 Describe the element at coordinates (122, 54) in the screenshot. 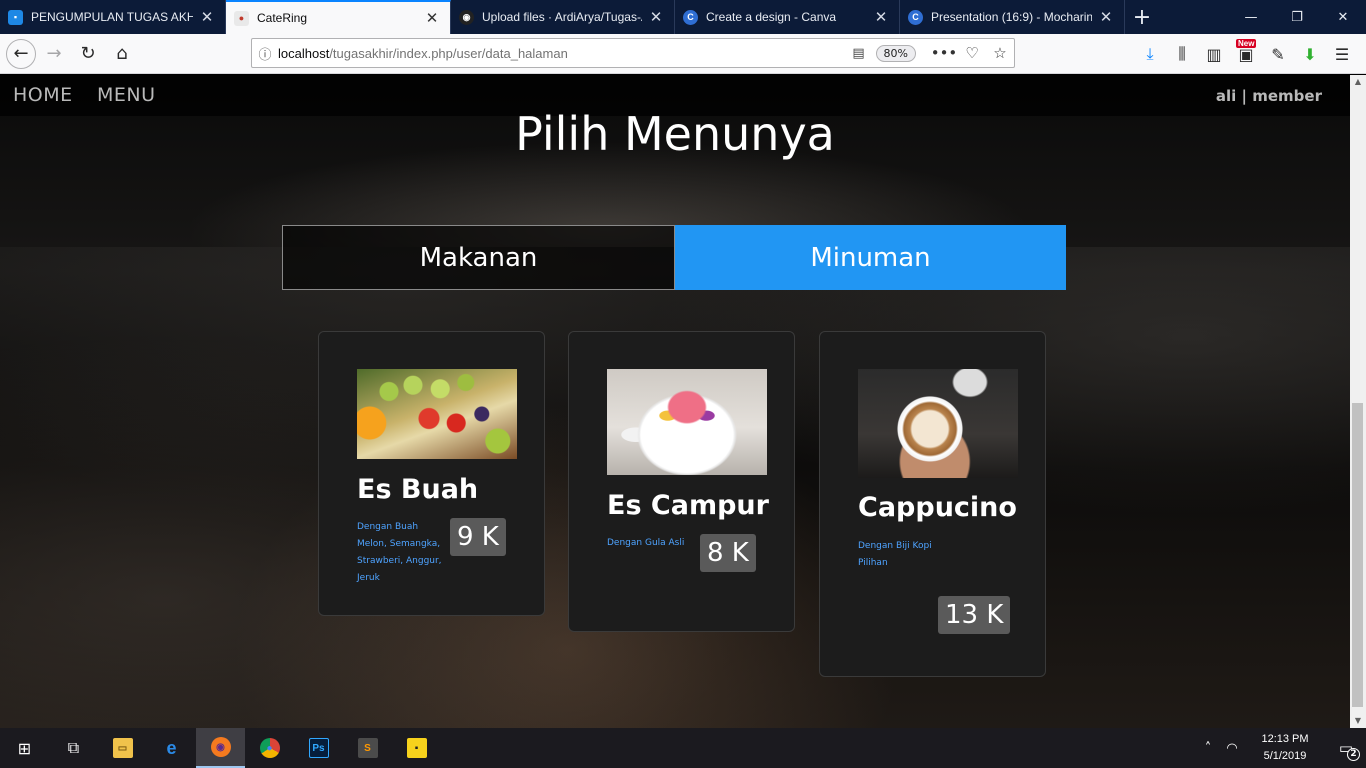

I see `home-button: ⌂` at that location.